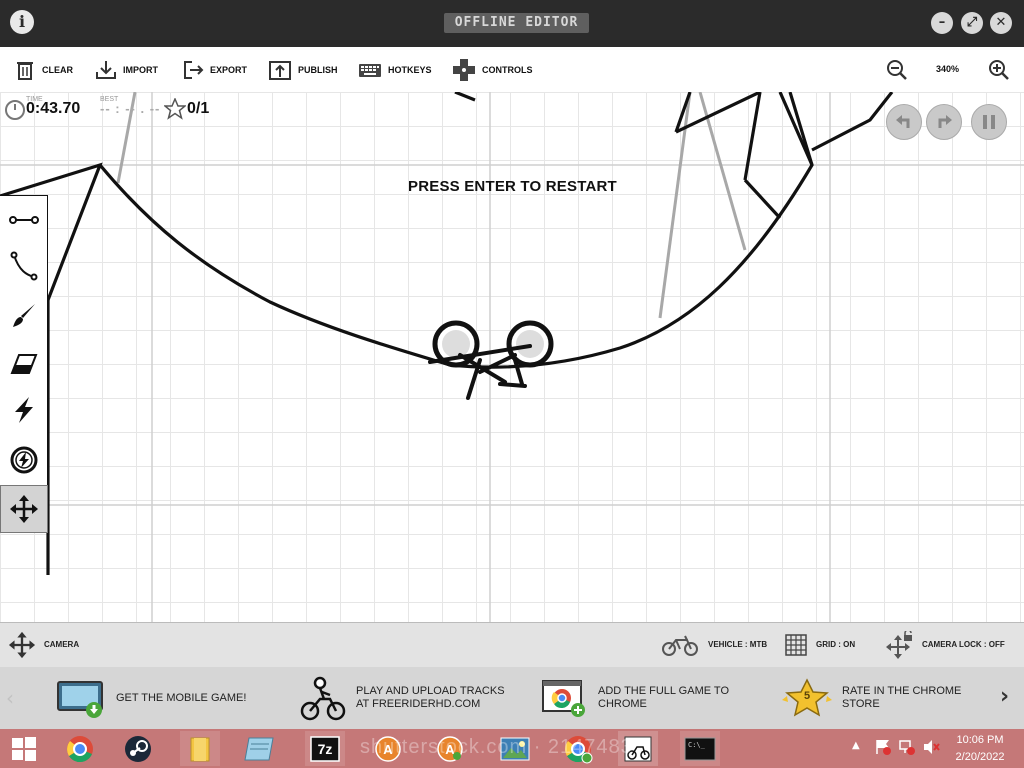 The image size is (1024, 768). What do you see at coordinates (931, 747) in the screenshot?
I see `volume-muted-icon` at bounding box center [931, 747].